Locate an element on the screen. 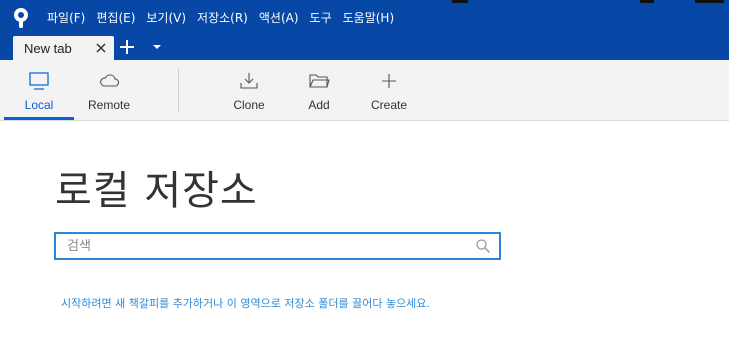 The image size is (729, 352). toolbar-divider is located at coordinates (178, 90).